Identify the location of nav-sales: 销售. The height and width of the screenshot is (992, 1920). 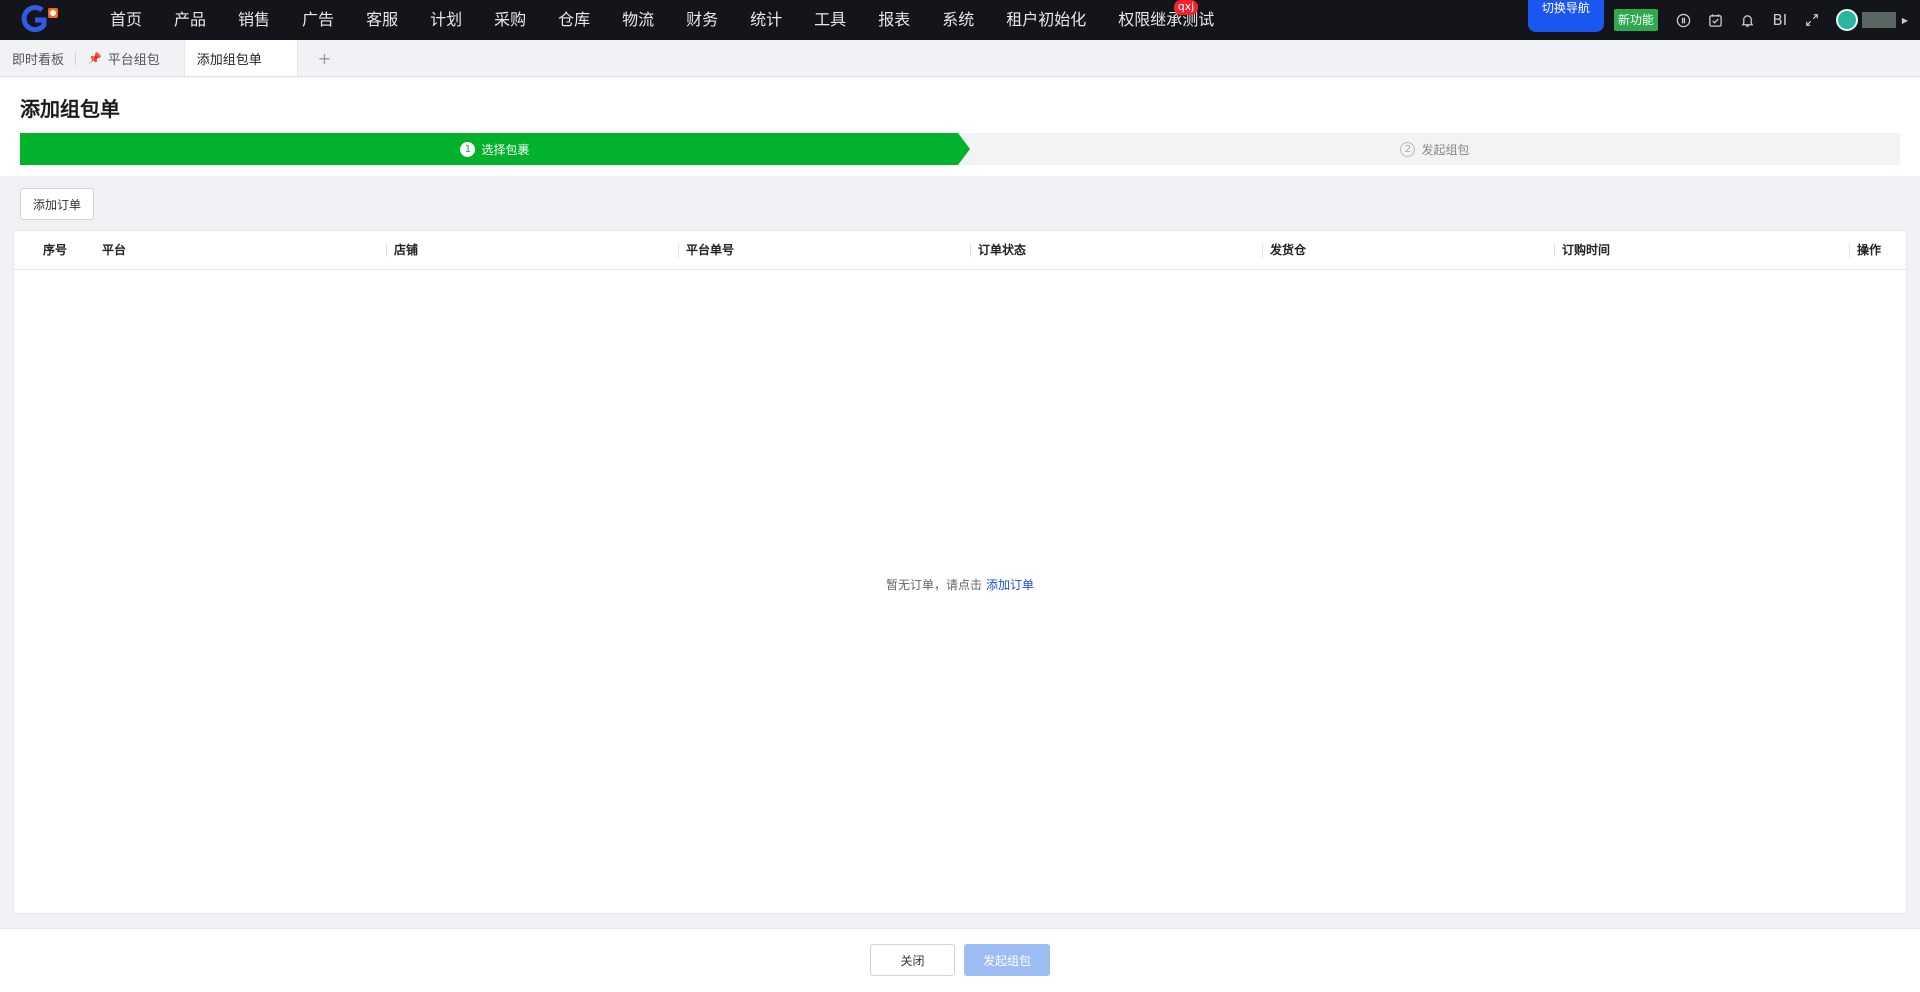
(254, 20).